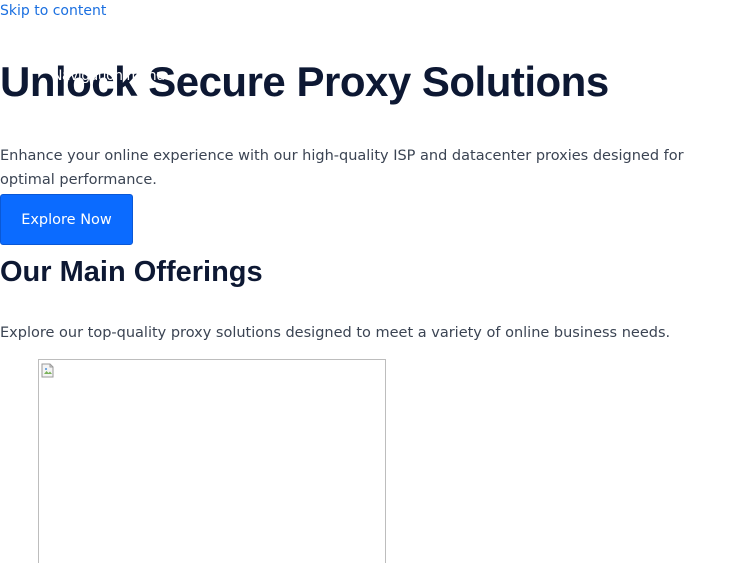  Describe the element at coordinates (47, 370) in the screenshot. I see `broken-image-icon` at that location.